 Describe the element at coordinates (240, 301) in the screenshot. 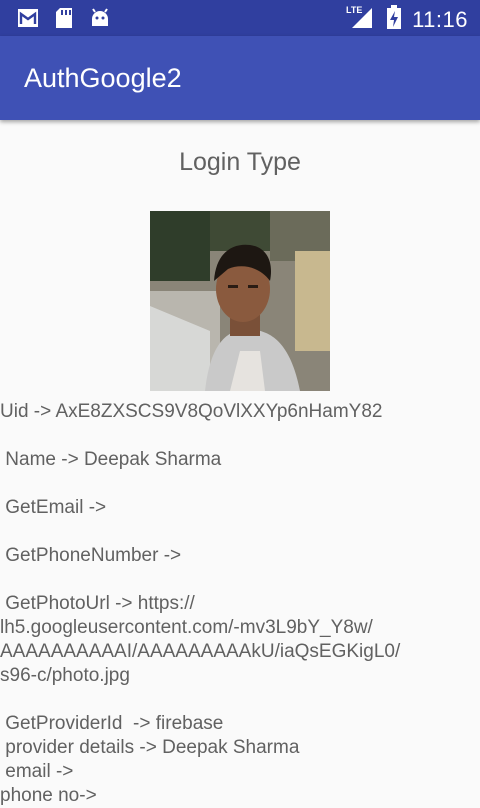

I see `profile-photo` at that location.